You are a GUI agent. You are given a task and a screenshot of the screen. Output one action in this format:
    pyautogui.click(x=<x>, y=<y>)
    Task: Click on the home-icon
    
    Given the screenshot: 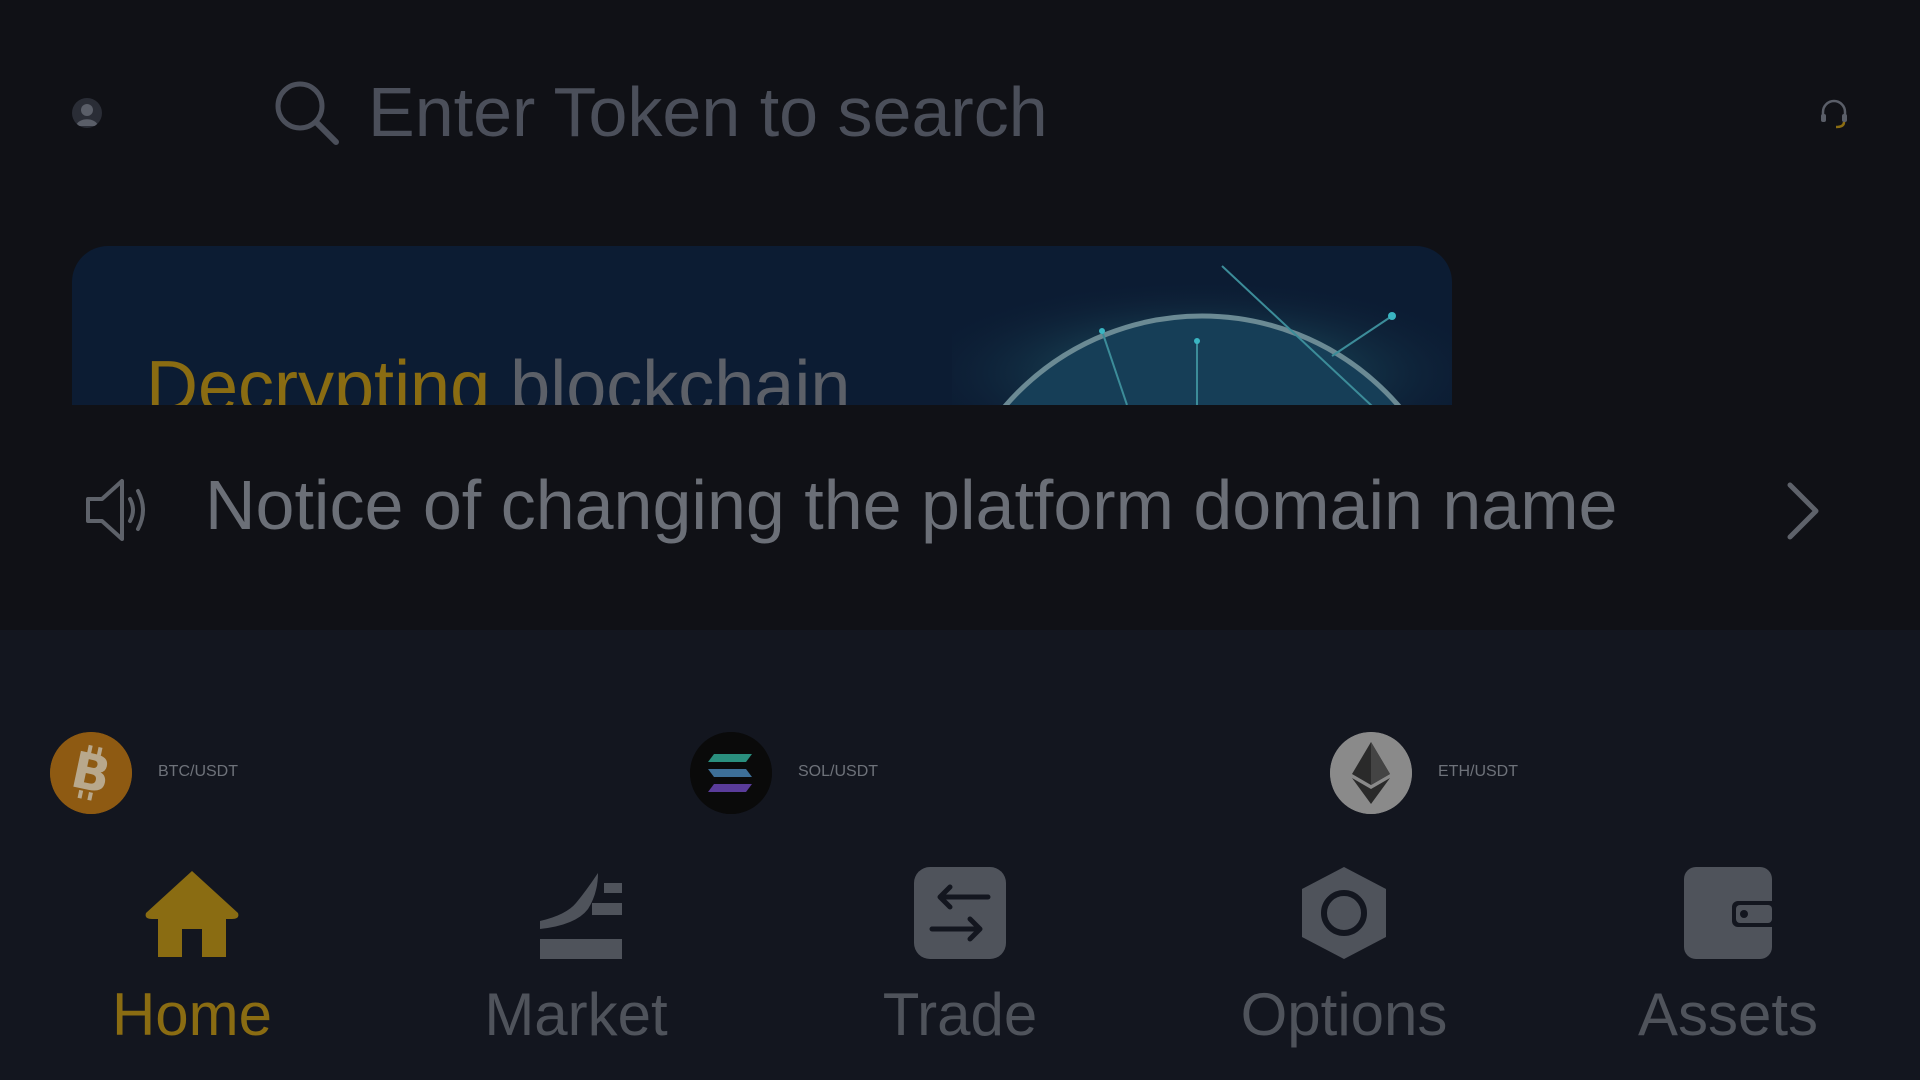 What is the action you would take?
    pyautogui.click(x=192, y=915)
    